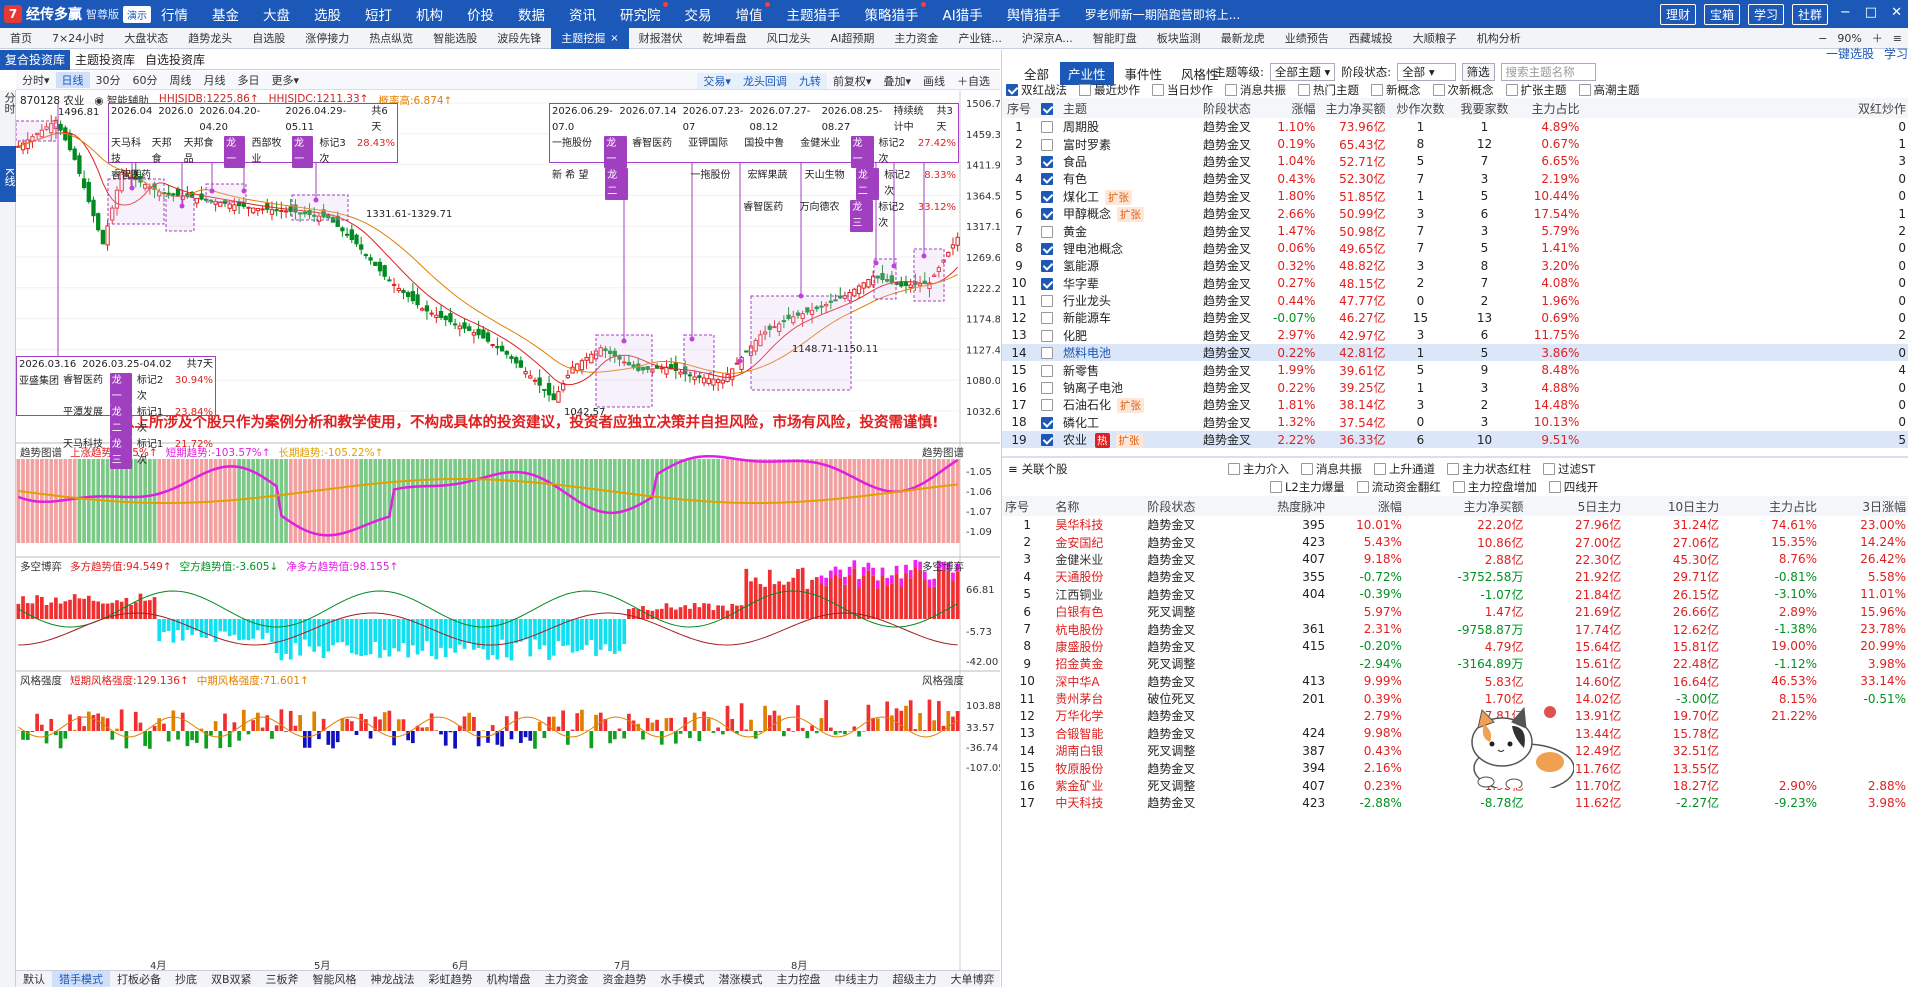 Image resolution: width=1908 pixels, height=987 pixels. I want to click on theme-row: 4 有色 趋势金叉 0.43% 52.30亿 7 3 2.19% 0, so click(1455, 178).